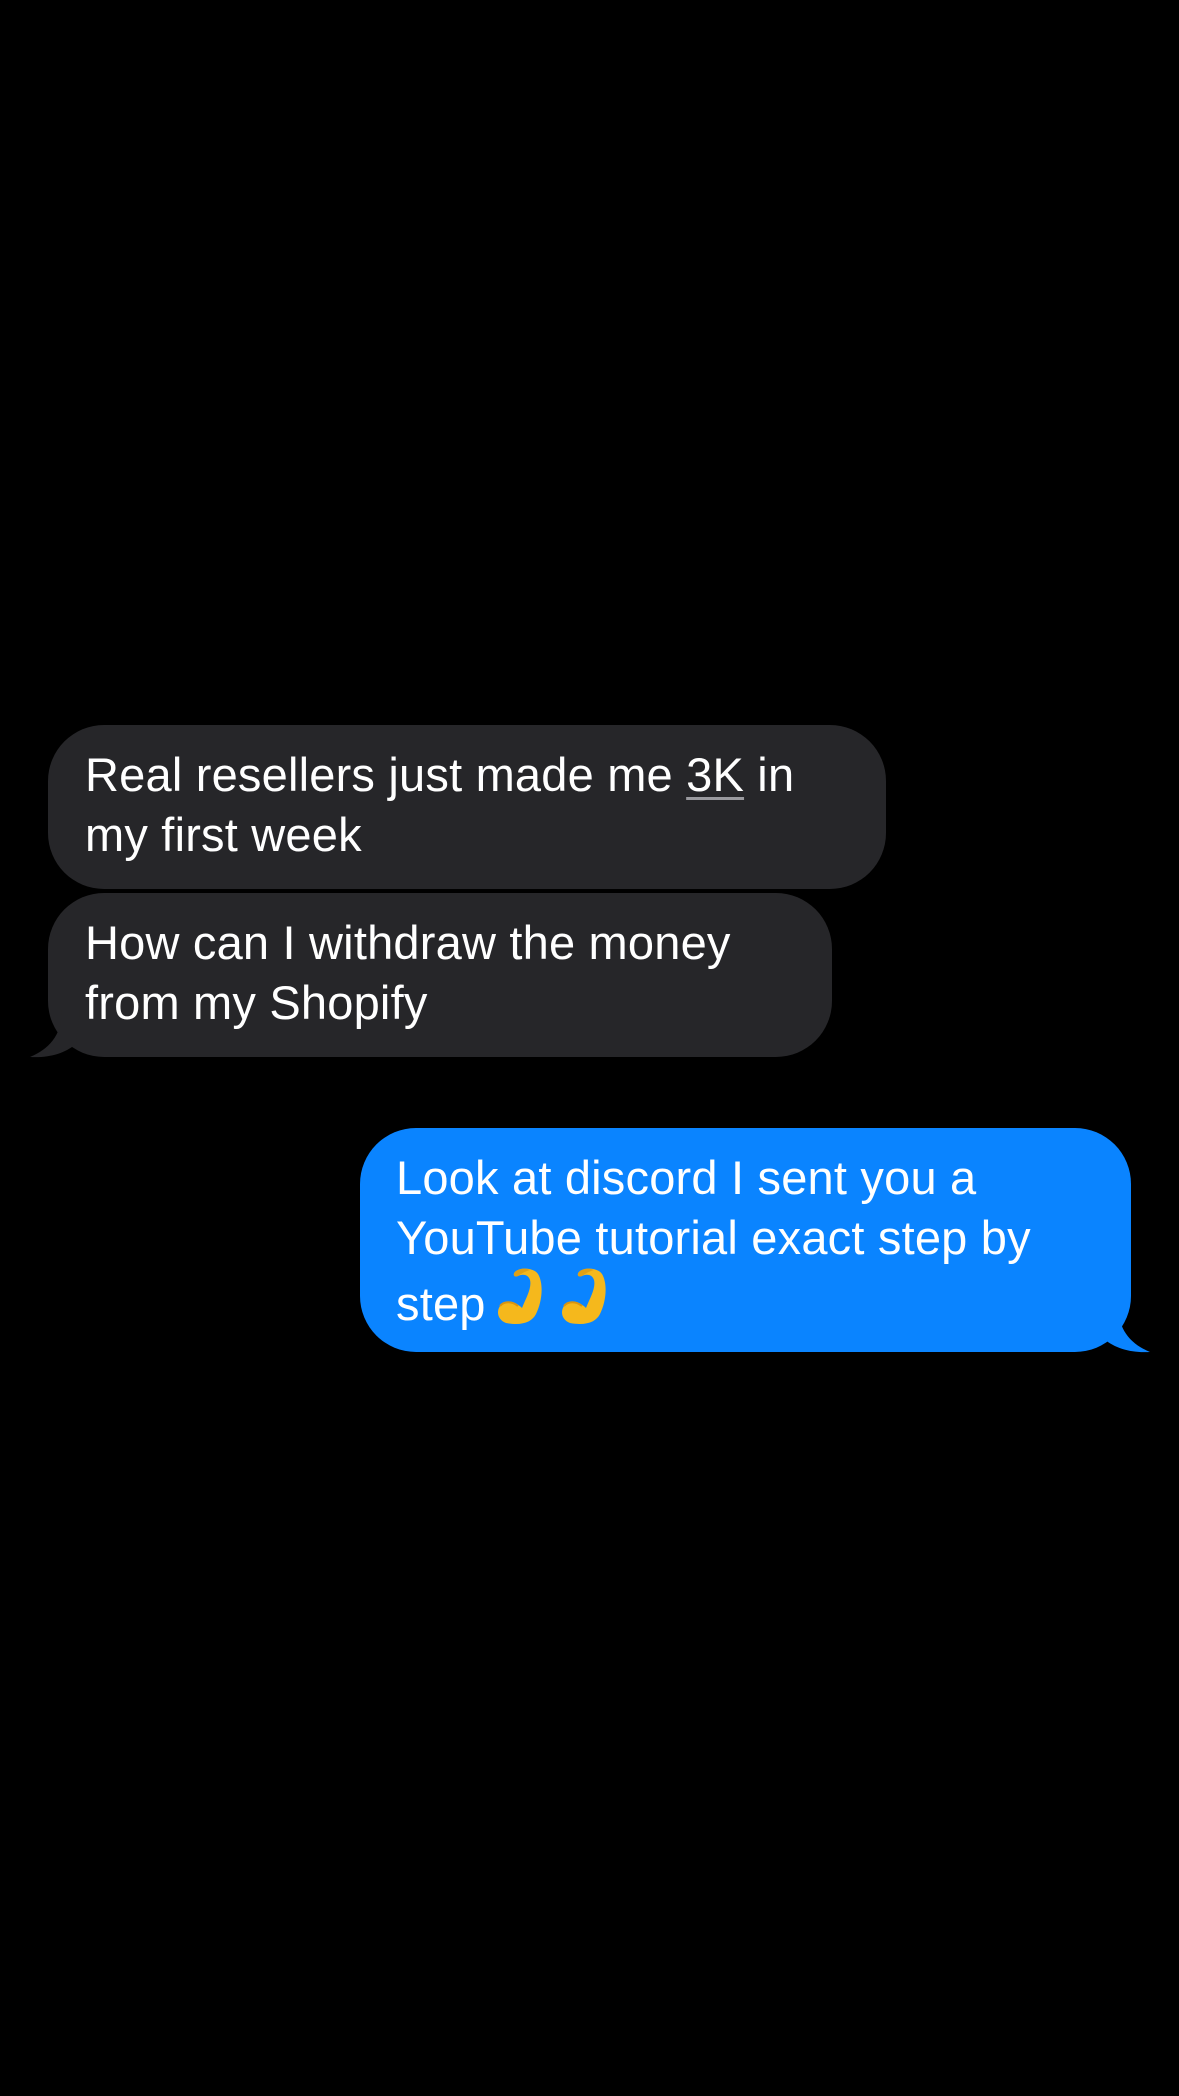 Image resolution: width=1179 pixels, height=2096 pixels. I want to click on amount-link: 3K, so click(715, 774).